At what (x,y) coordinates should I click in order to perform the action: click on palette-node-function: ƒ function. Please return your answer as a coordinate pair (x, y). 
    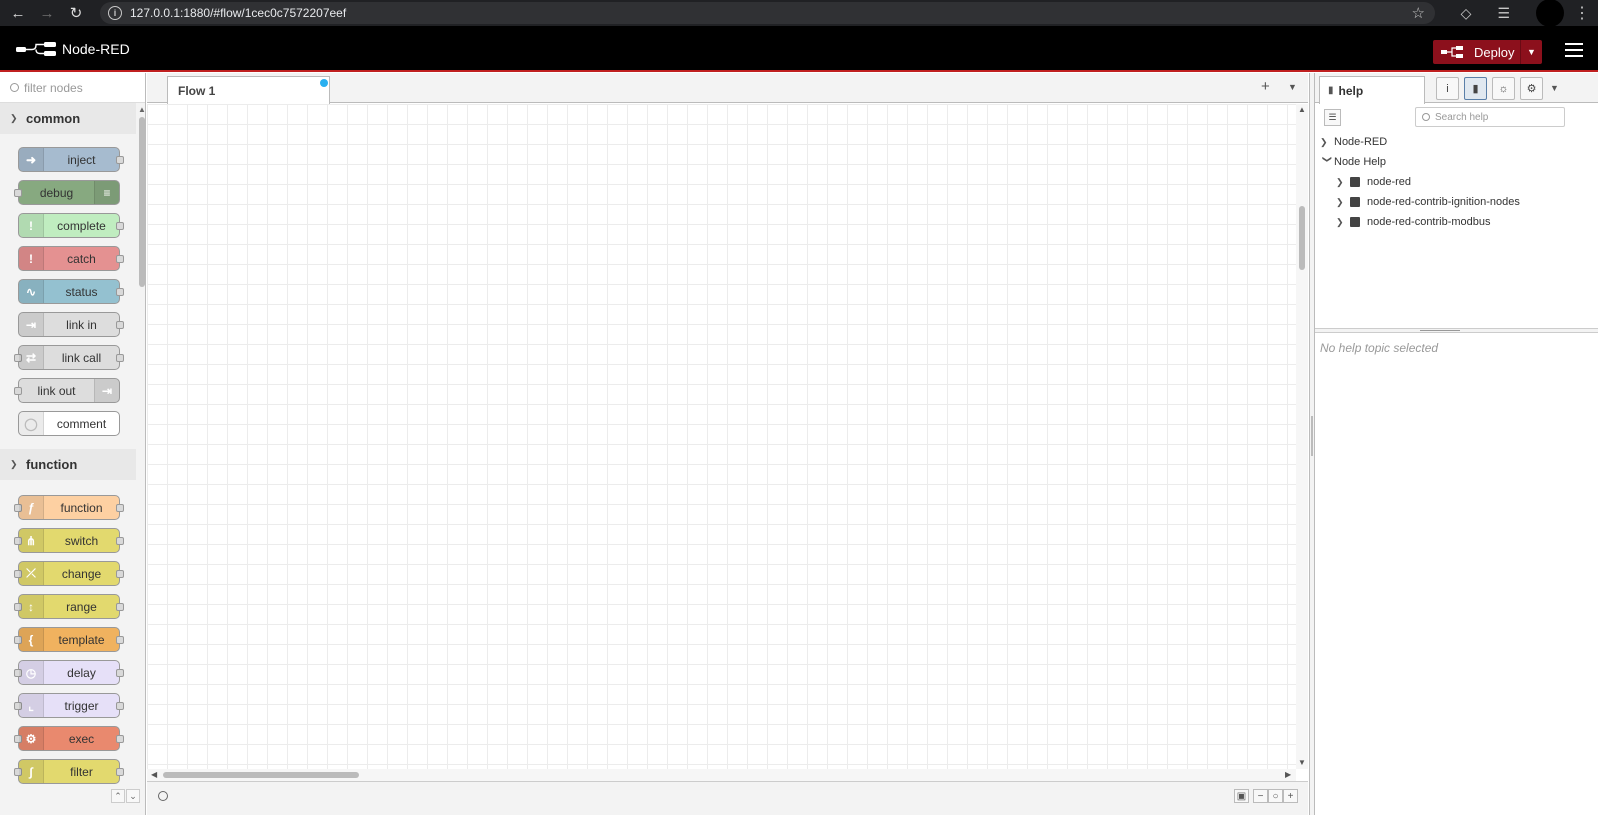
    Looking at the image, I should click on (69, 507).